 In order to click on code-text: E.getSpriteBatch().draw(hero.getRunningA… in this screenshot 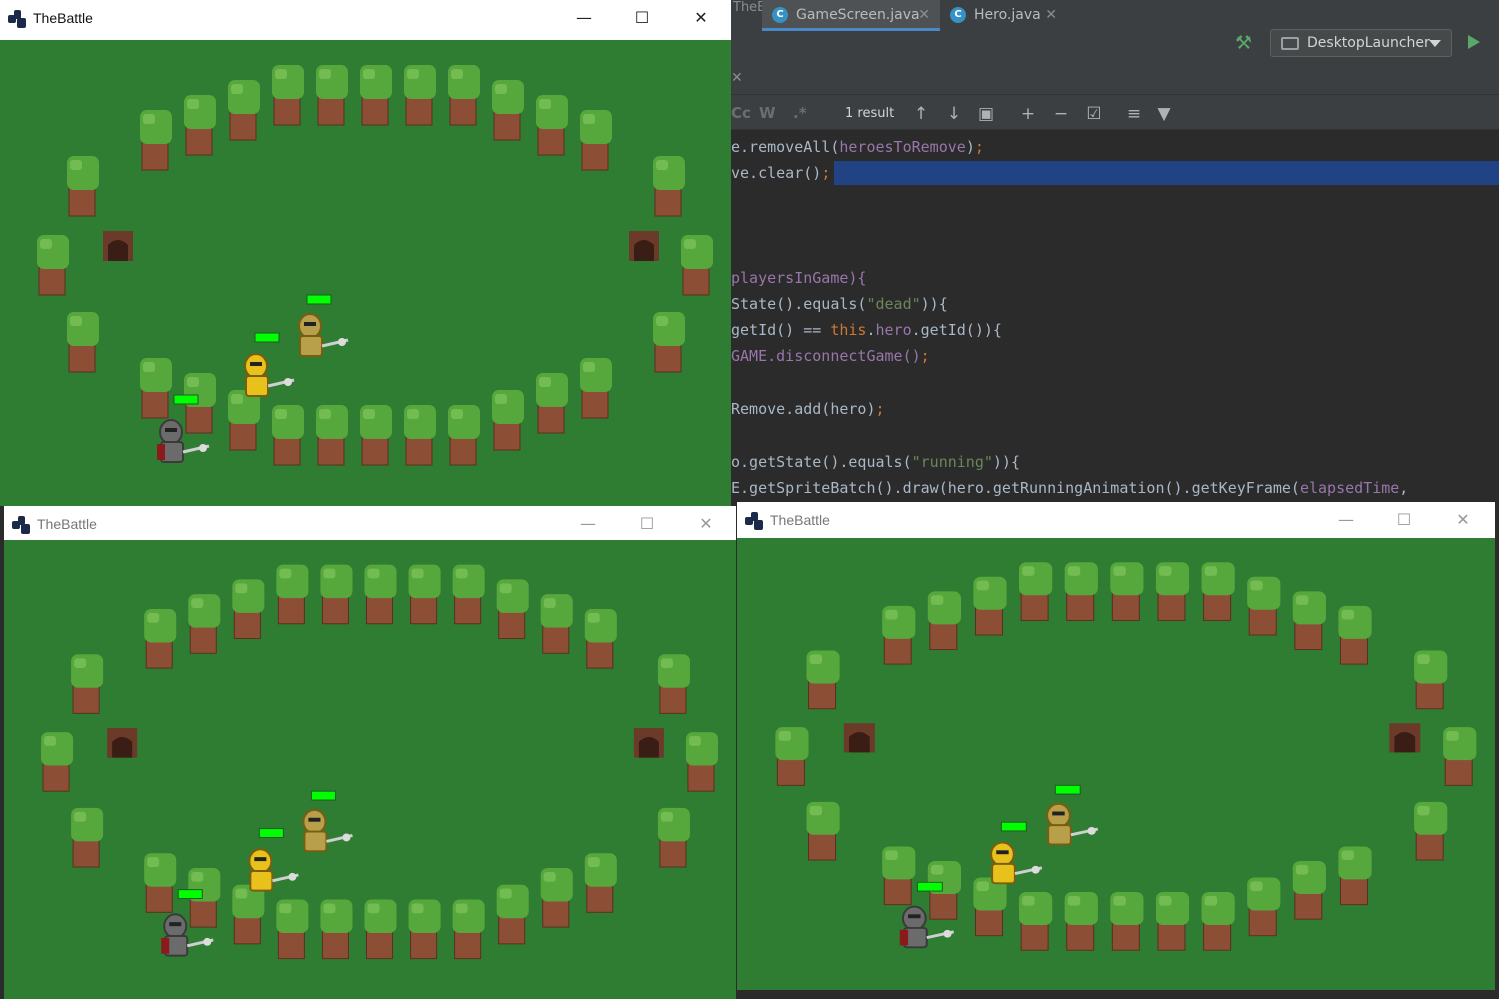, I will do `click(1070, 488)`.